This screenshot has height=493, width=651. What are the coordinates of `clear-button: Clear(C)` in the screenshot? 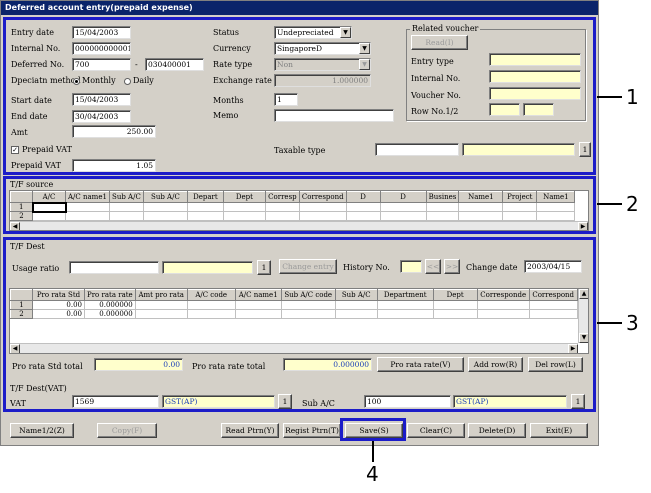 It's located at (436, 430).